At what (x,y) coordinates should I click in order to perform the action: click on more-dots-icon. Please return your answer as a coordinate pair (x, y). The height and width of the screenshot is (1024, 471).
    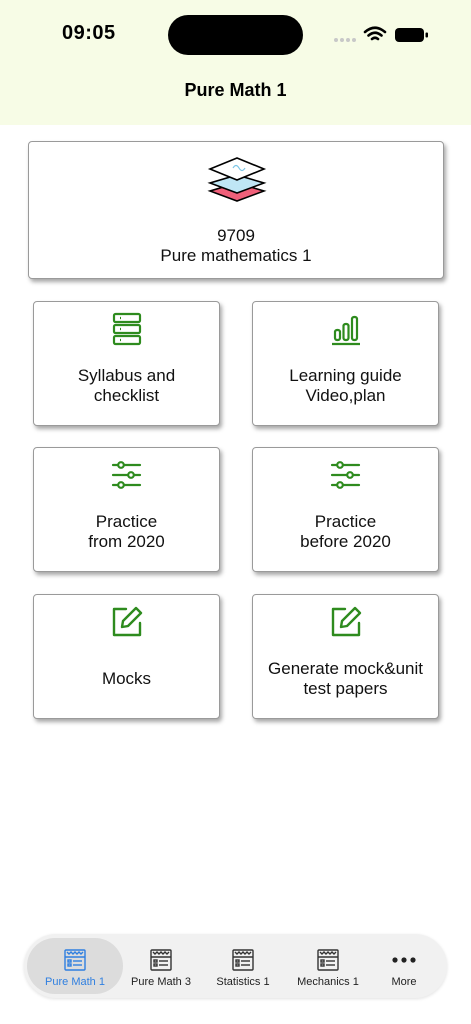
    Looking at the image, I should click on (404, 962).